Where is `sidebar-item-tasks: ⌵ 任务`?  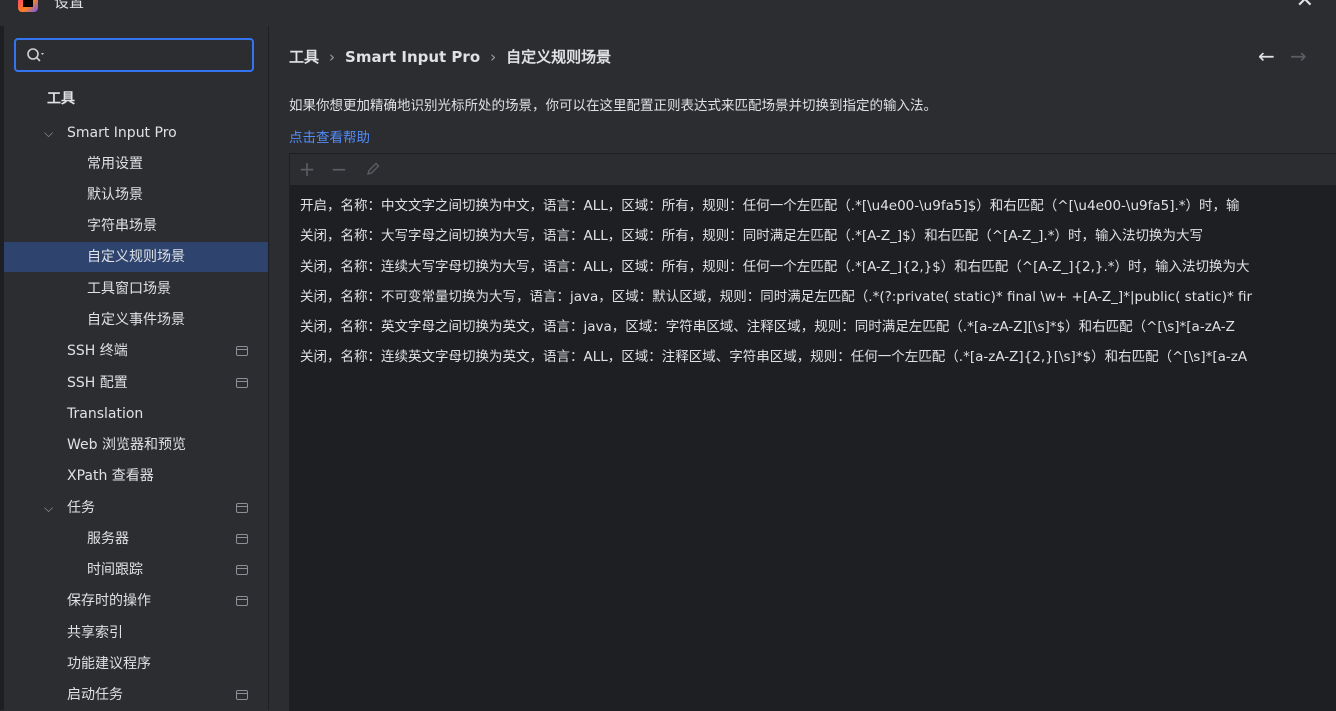
sidebar-item-tasks: ⌵ 任务 is located at coordinates (136, 508).